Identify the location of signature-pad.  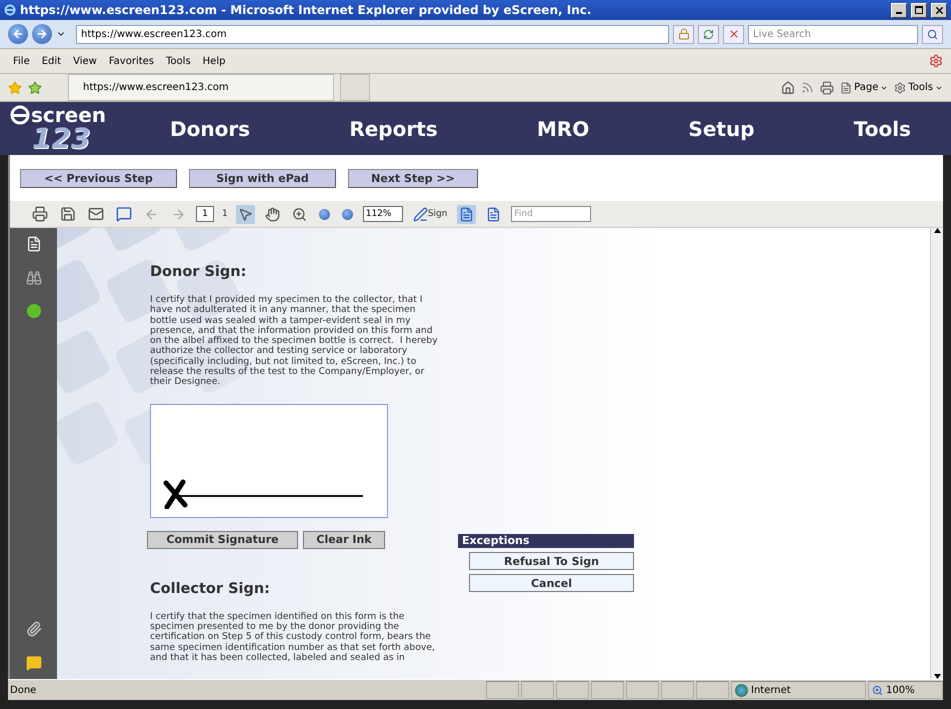
(269, 461).